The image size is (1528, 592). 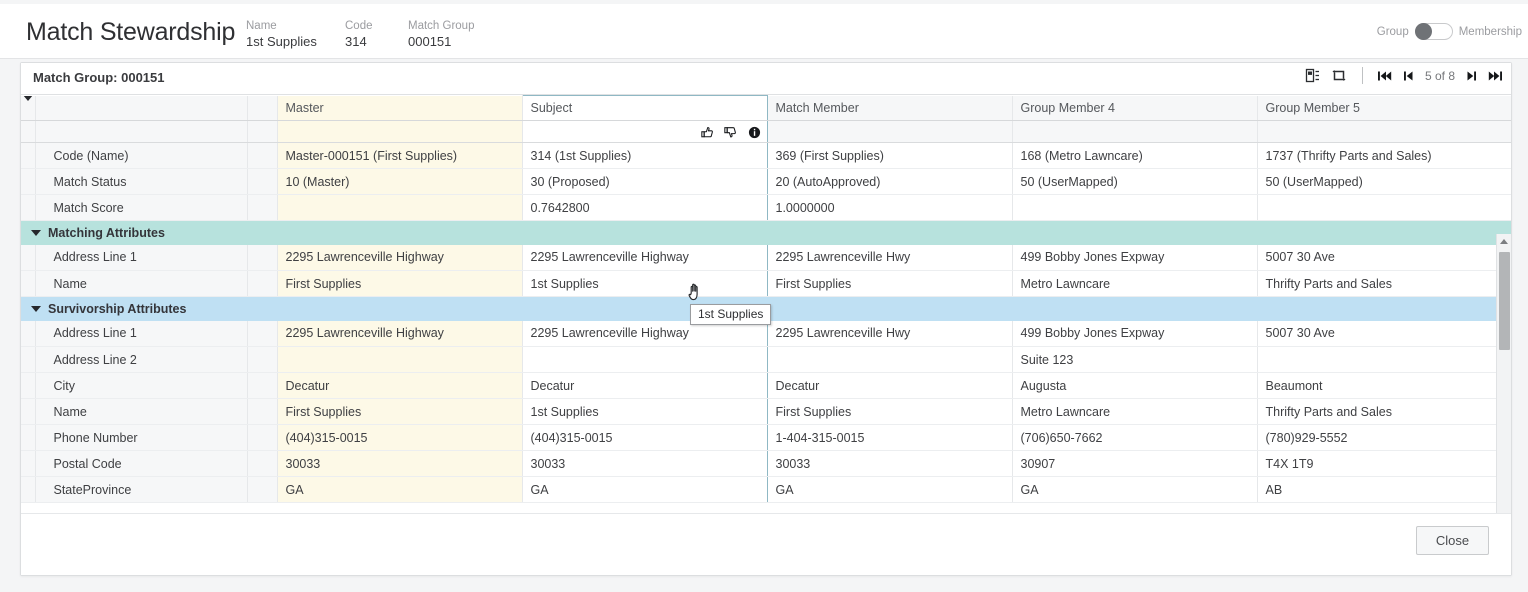 What do you see at coordinates (1471, 76) in the screenshot?
I see `next-record-button` at bounding box center [1471, 76].